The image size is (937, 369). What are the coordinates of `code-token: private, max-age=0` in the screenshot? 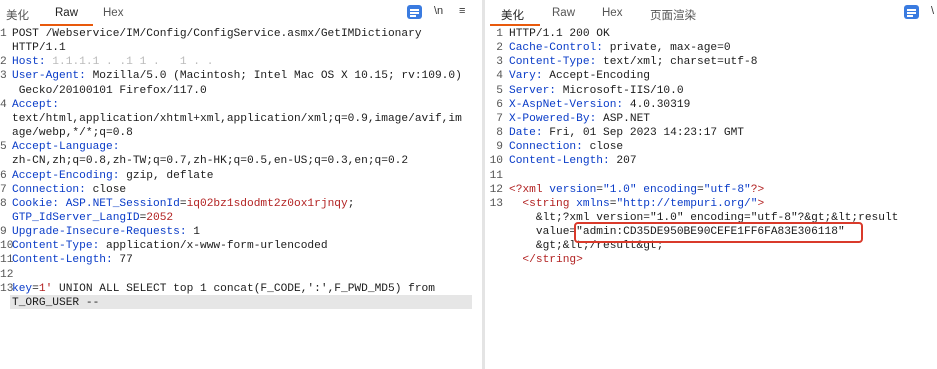 It's located at (670, 48).